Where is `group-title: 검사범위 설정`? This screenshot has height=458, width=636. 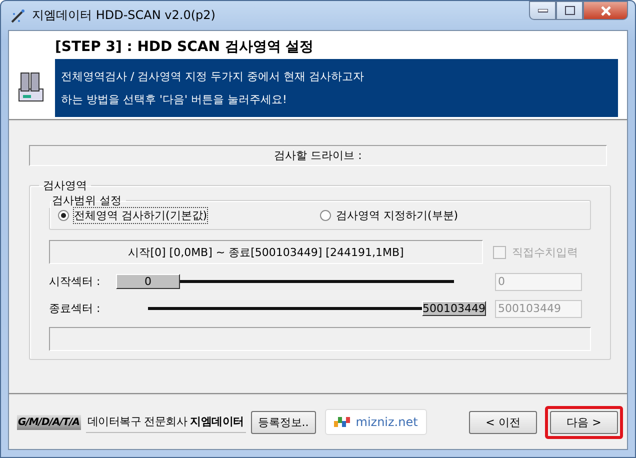 group-title: 검사범위 설정 is located at coordinates (86, 200).